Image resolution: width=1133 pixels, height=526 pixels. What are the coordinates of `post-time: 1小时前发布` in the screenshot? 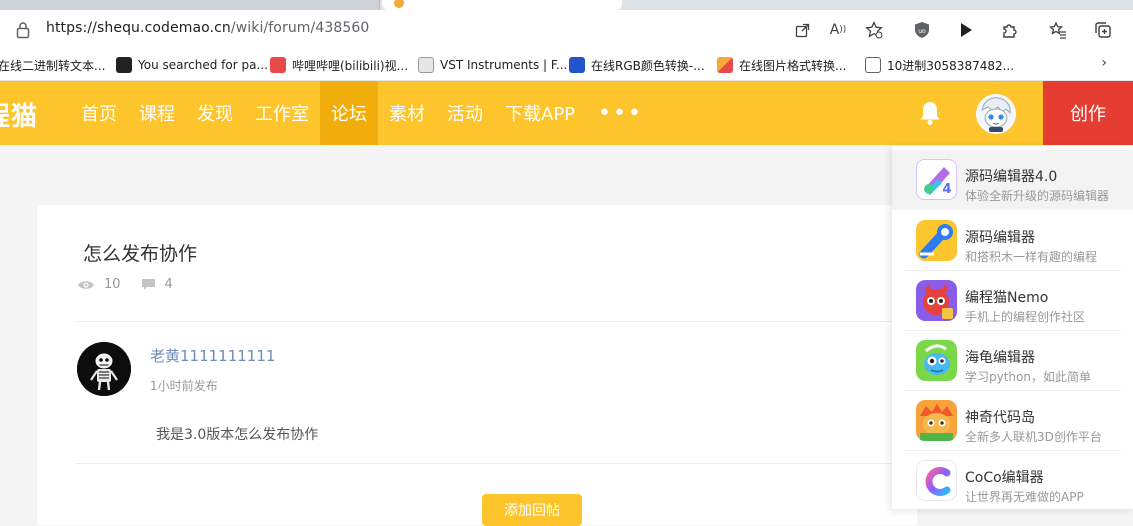 It's located at (184, 386).